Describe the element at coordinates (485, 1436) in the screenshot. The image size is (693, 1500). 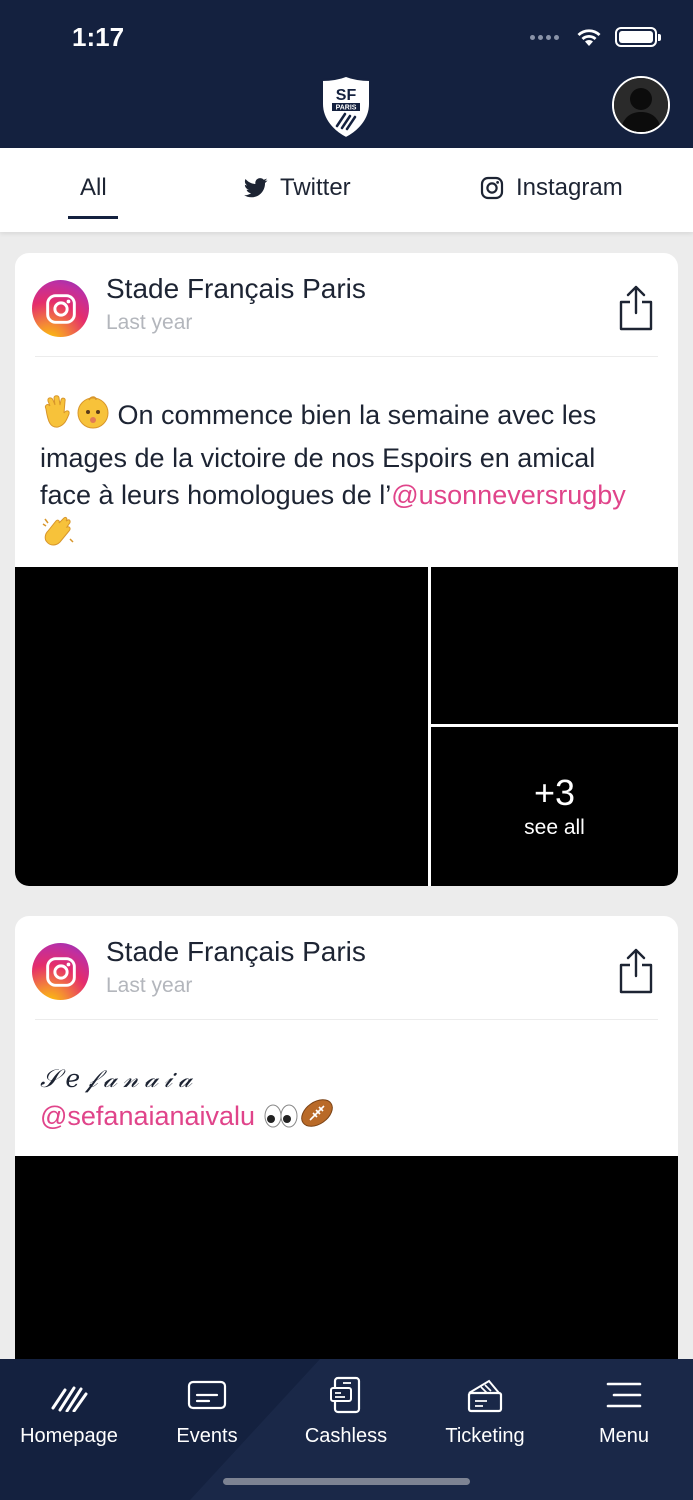
I see `nav-ticketing-label: Ticketing` at that location.